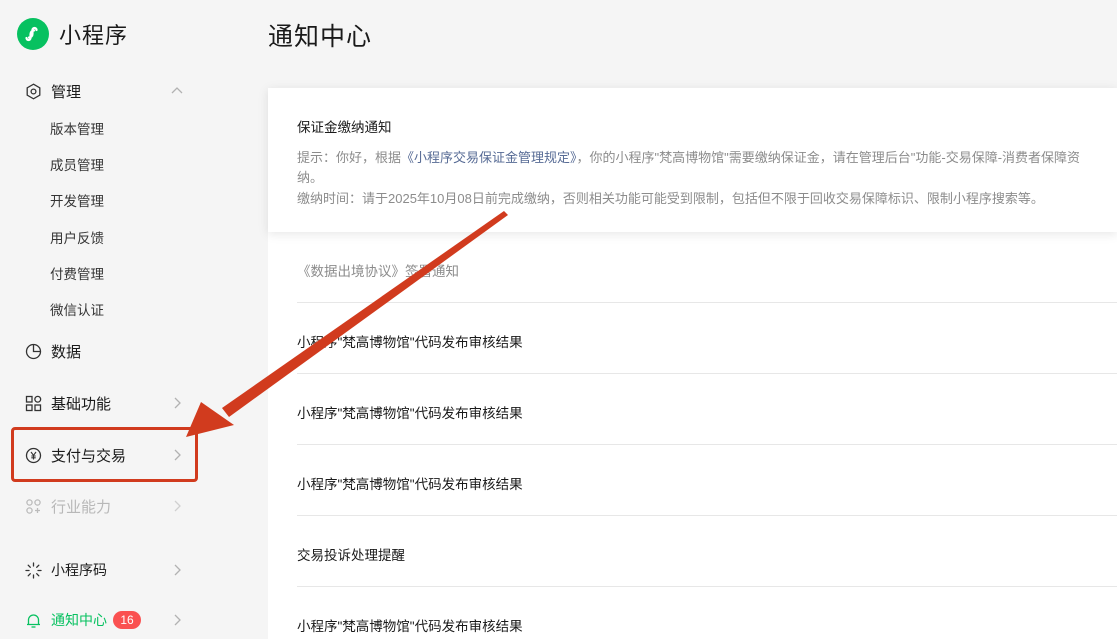  What do you see at coordinates (33, 91) in the screenshot?
I see `gear-icon` at bounding box center [33, 91].